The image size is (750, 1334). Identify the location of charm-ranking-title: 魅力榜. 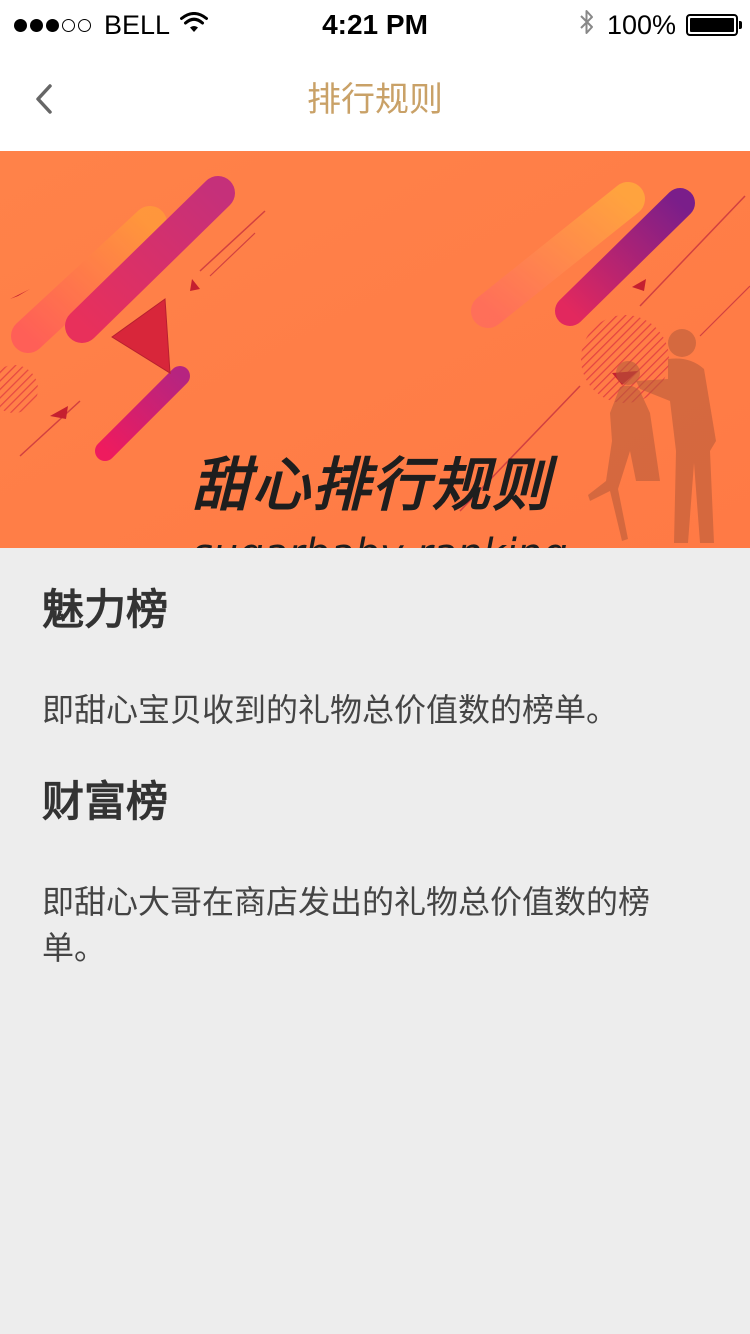
(105, 609).